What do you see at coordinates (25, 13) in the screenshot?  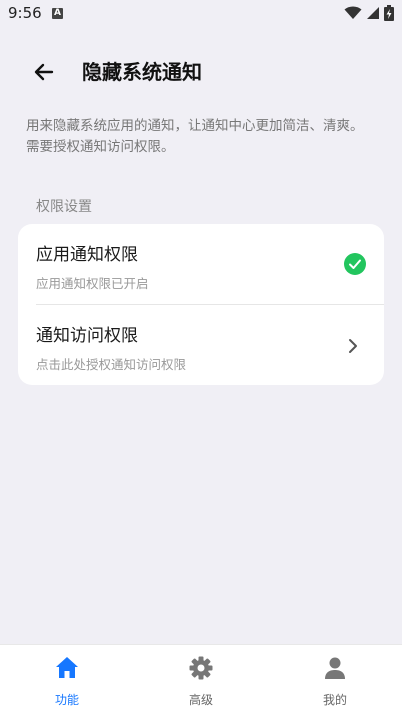 I see `status-time: 9:56` at bounding box center [25, 13].